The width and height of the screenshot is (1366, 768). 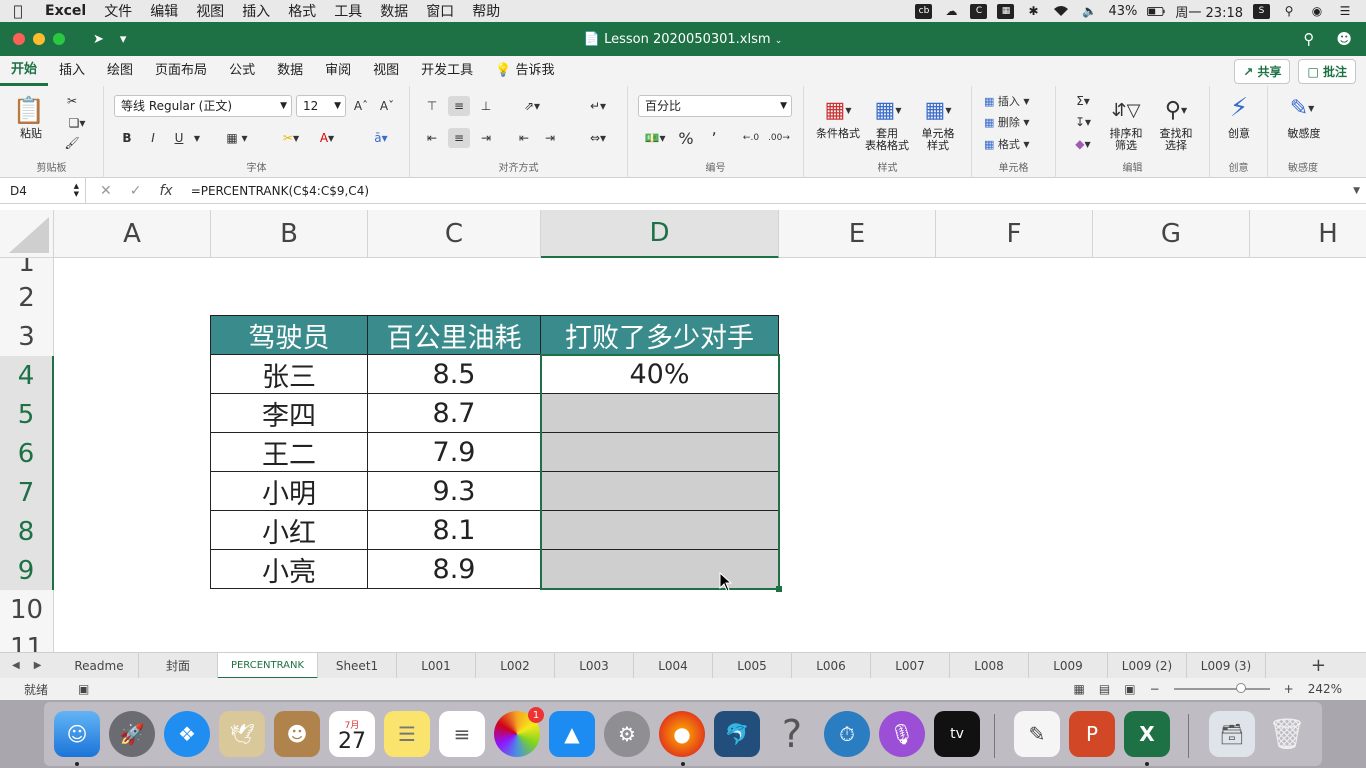 What do you see at coordinates (289, 335) in the screenshot?
I see `table-header-driver: 驾驶员` at bounding box center [289, 335].